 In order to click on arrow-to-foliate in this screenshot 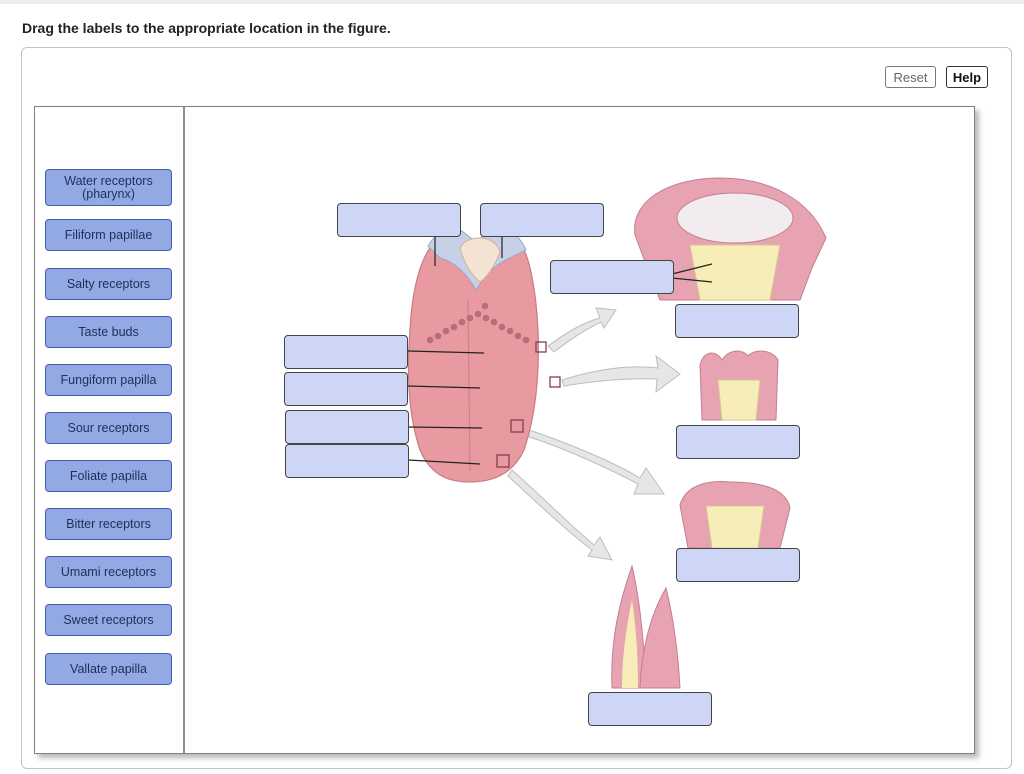, I will do `click(621, 374)`.